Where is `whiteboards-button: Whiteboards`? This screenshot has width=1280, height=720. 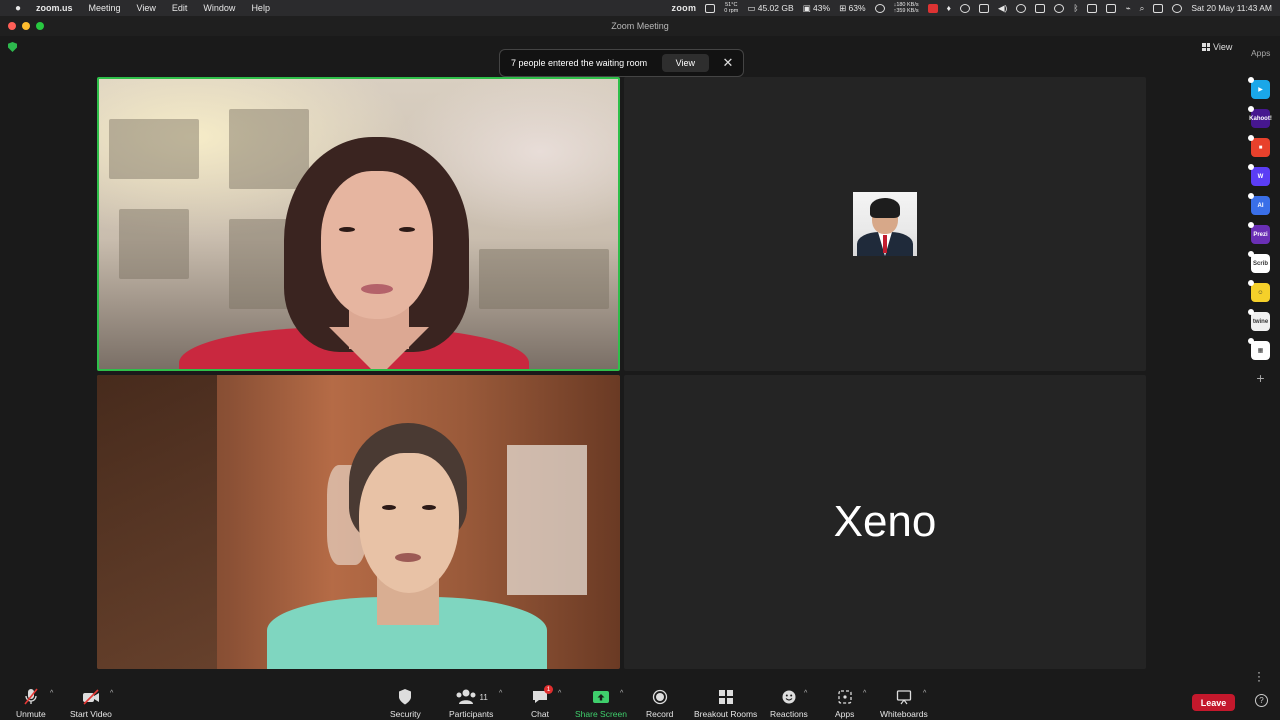
whiteboards-button: Whiteboards is located at coordinates (904, 703).